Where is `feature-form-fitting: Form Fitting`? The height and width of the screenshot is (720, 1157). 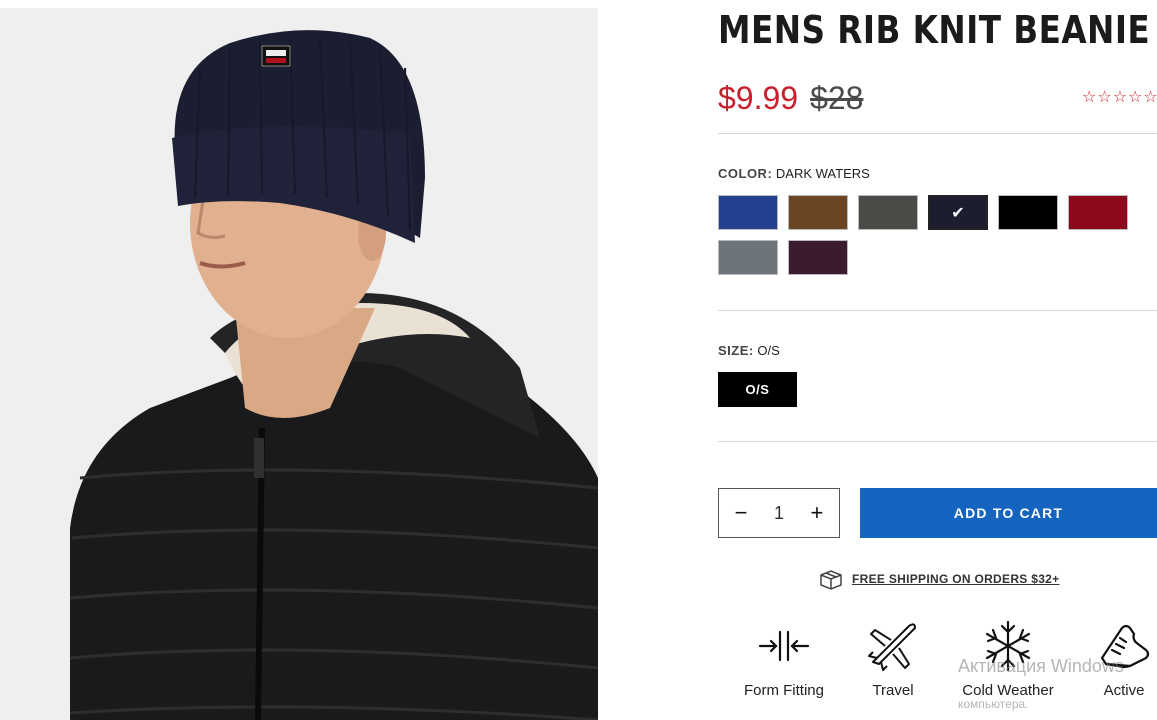
feature-form-fitting: Form Fitting is located at coordinates (784, 658).